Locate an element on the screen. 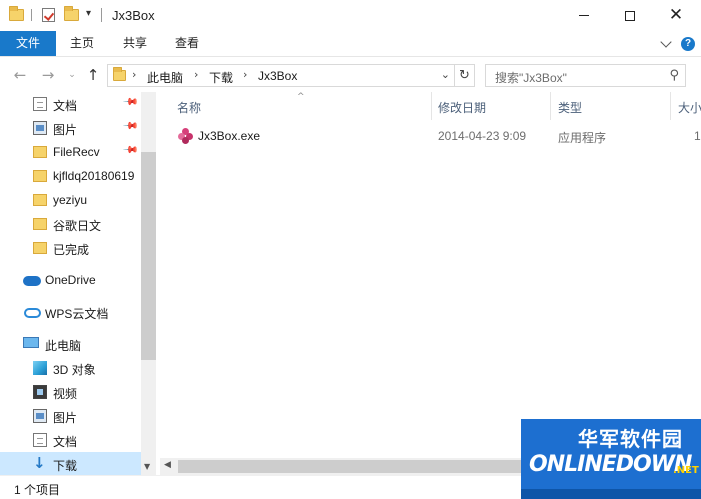 This screenshot has width=701, height=499. watermark-net: .NET is located at coordinates (686, 470).